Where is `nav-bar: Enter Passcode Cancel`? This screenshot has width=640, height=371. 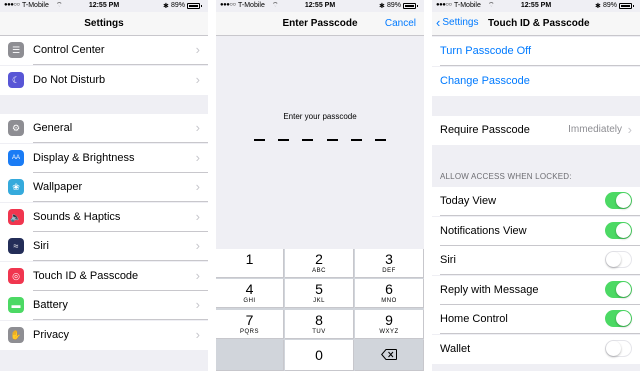 nav-bar: Enter Passcode Cancel is located at coordinates (320, 24).